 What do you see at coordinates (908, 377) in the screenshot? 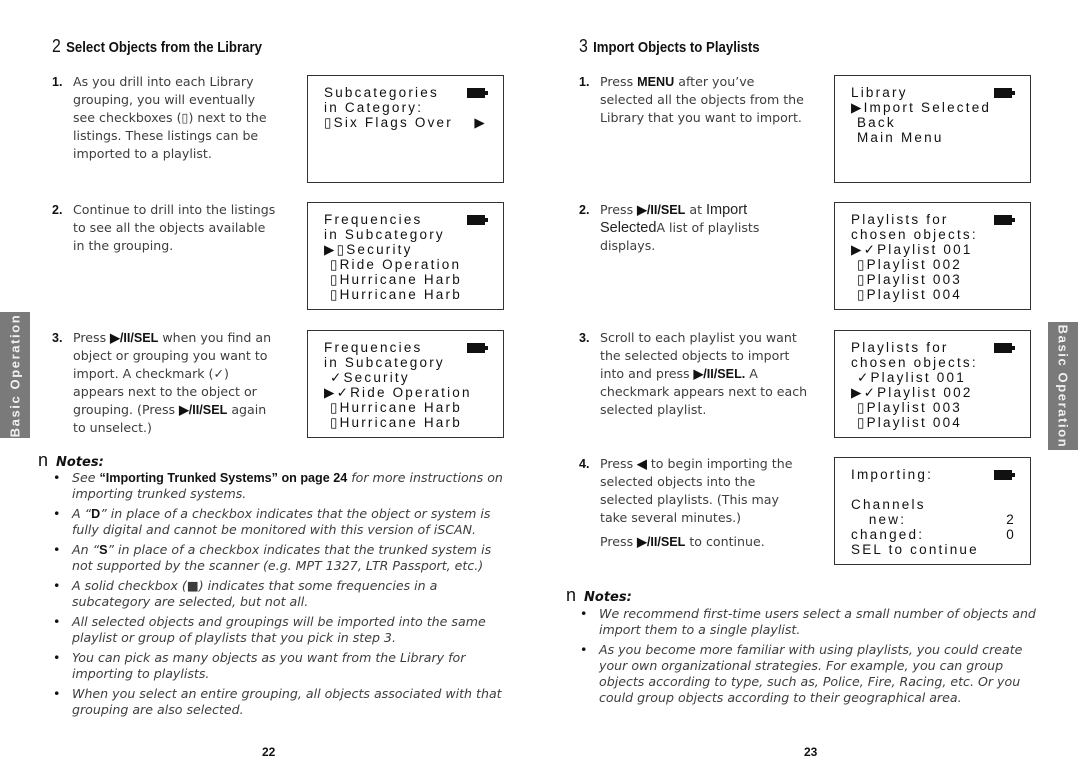
I see `lcd-line: ✓Playlist 001` at bounding box center [908, 377].